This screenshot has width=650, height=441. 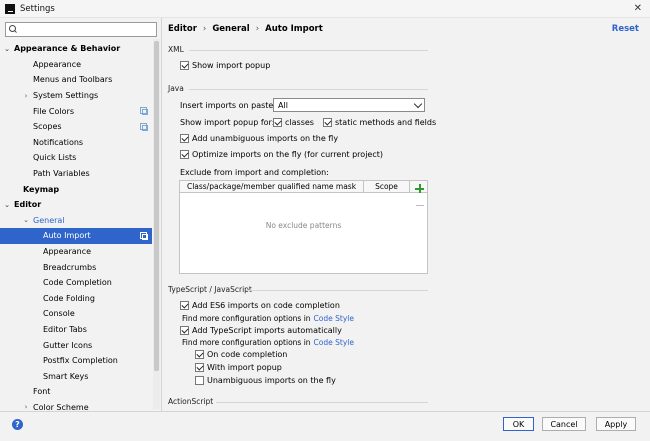 I want to click on sidebar-item-code-folding: Code Folding, so click(x=76, y=299).